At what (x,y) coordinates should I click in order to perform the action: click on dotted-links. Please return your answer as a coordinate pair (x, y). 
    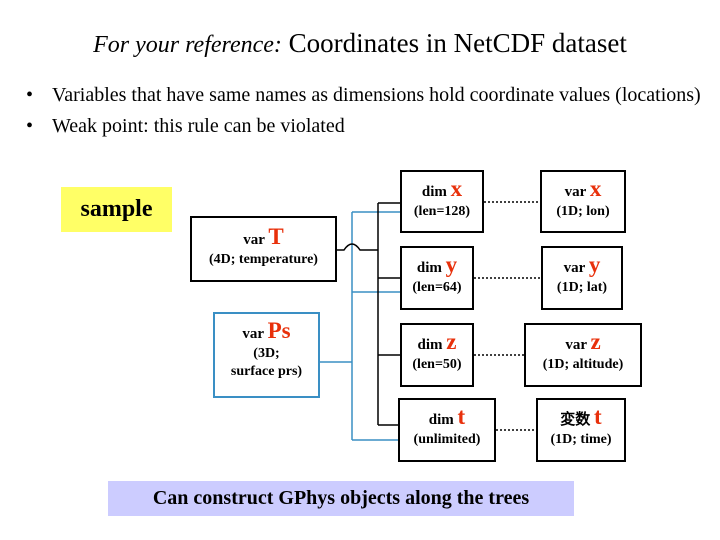
    Looking at the image, I should click on (507, 316).